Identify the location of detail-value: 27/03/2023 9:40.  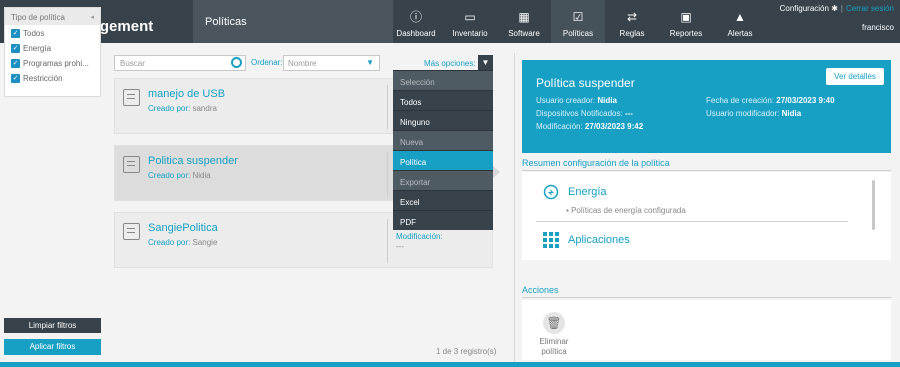
(805, 100).